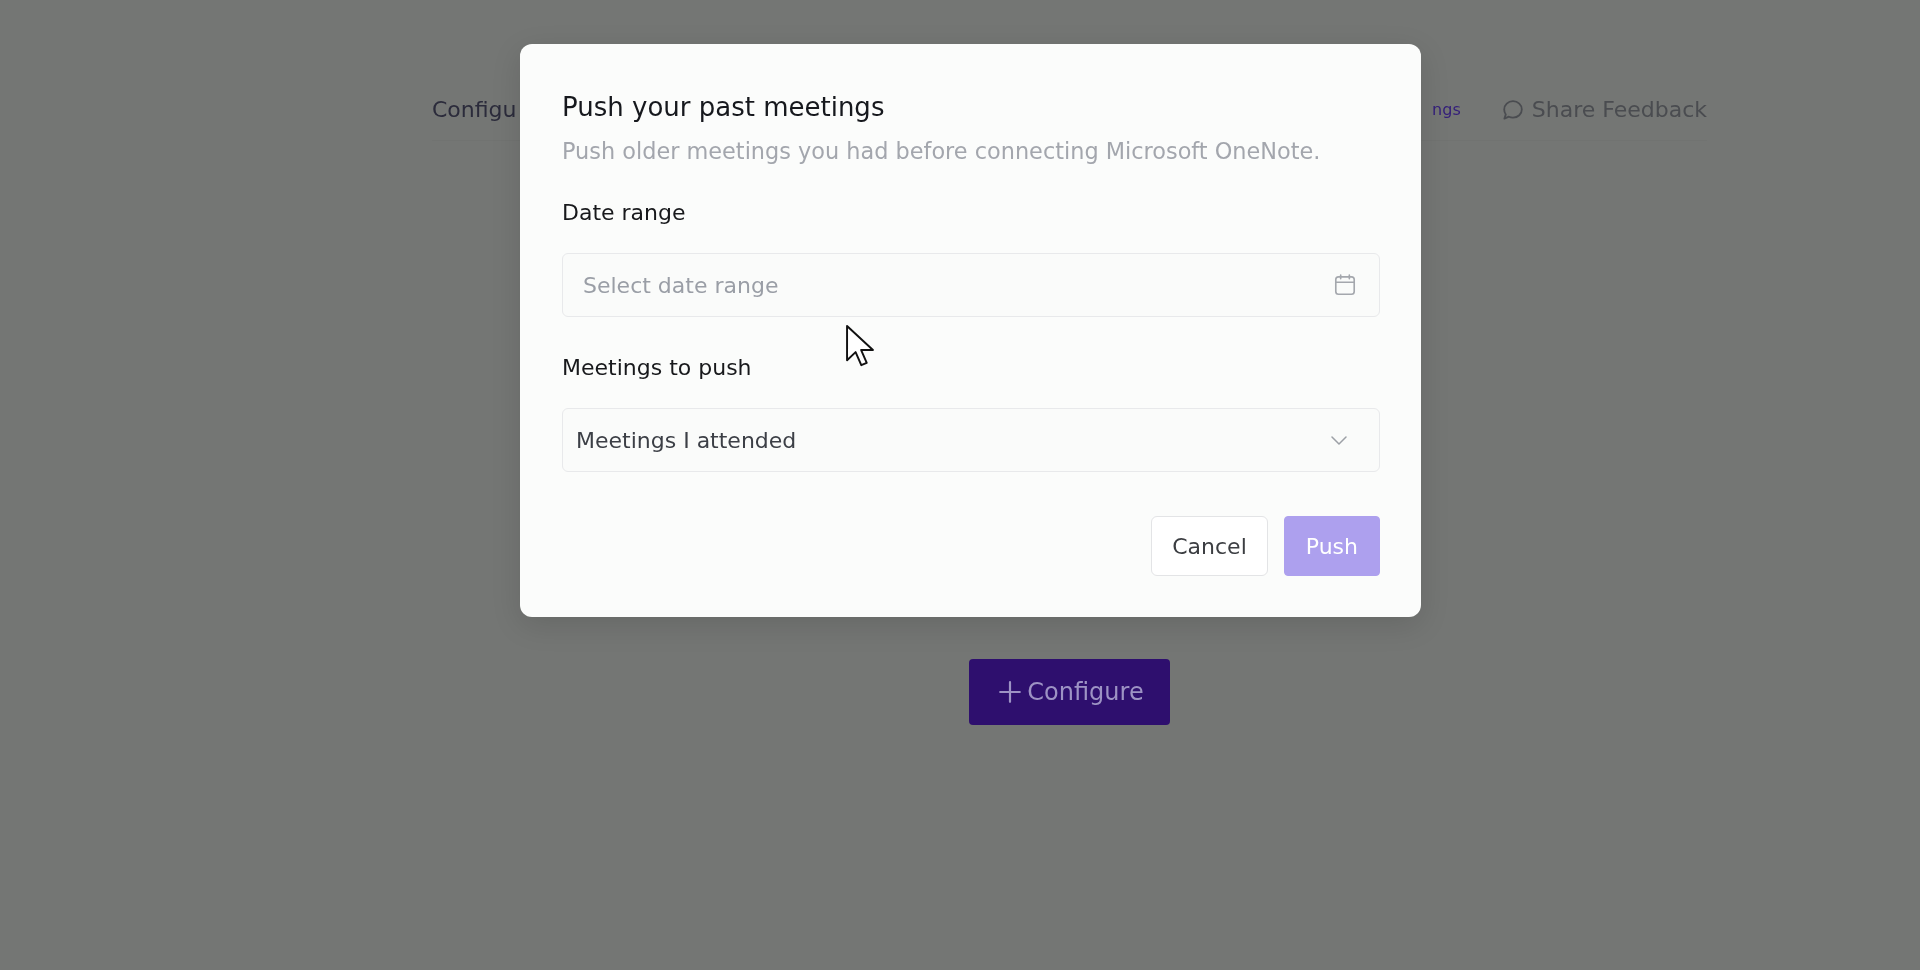  I want to click on field-label: Meetings to push, so click(657, 368).